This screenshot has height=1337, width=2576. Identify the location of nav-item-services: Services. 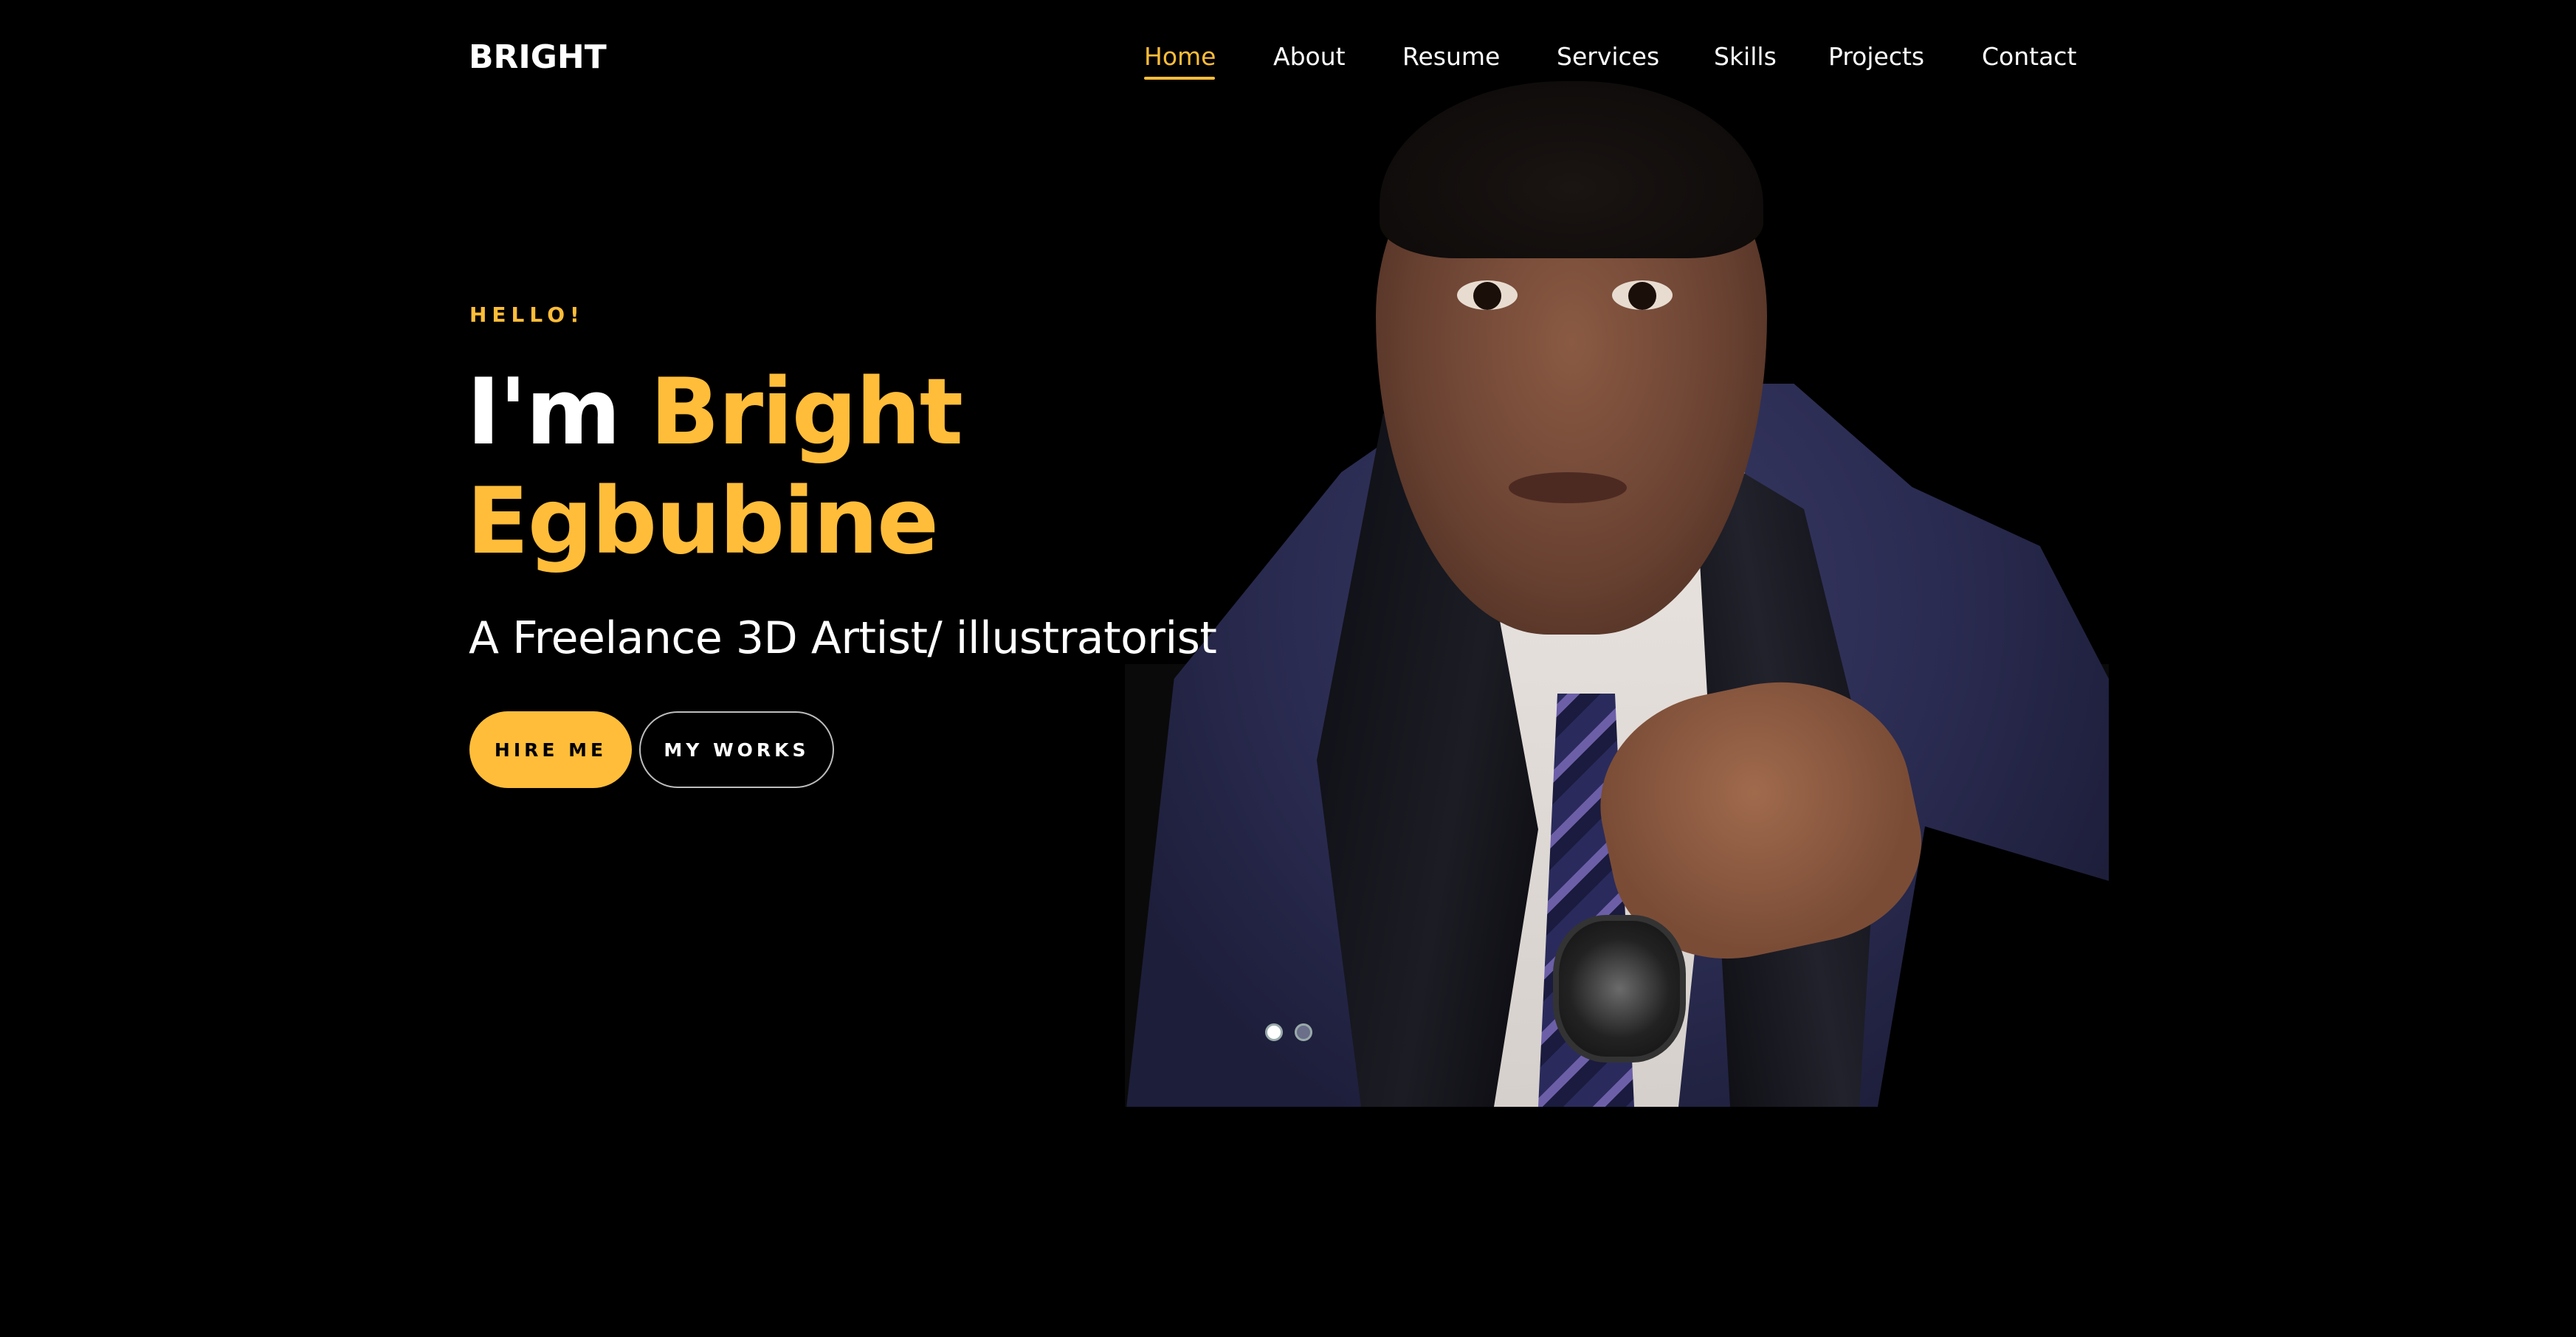
(1608, 56).